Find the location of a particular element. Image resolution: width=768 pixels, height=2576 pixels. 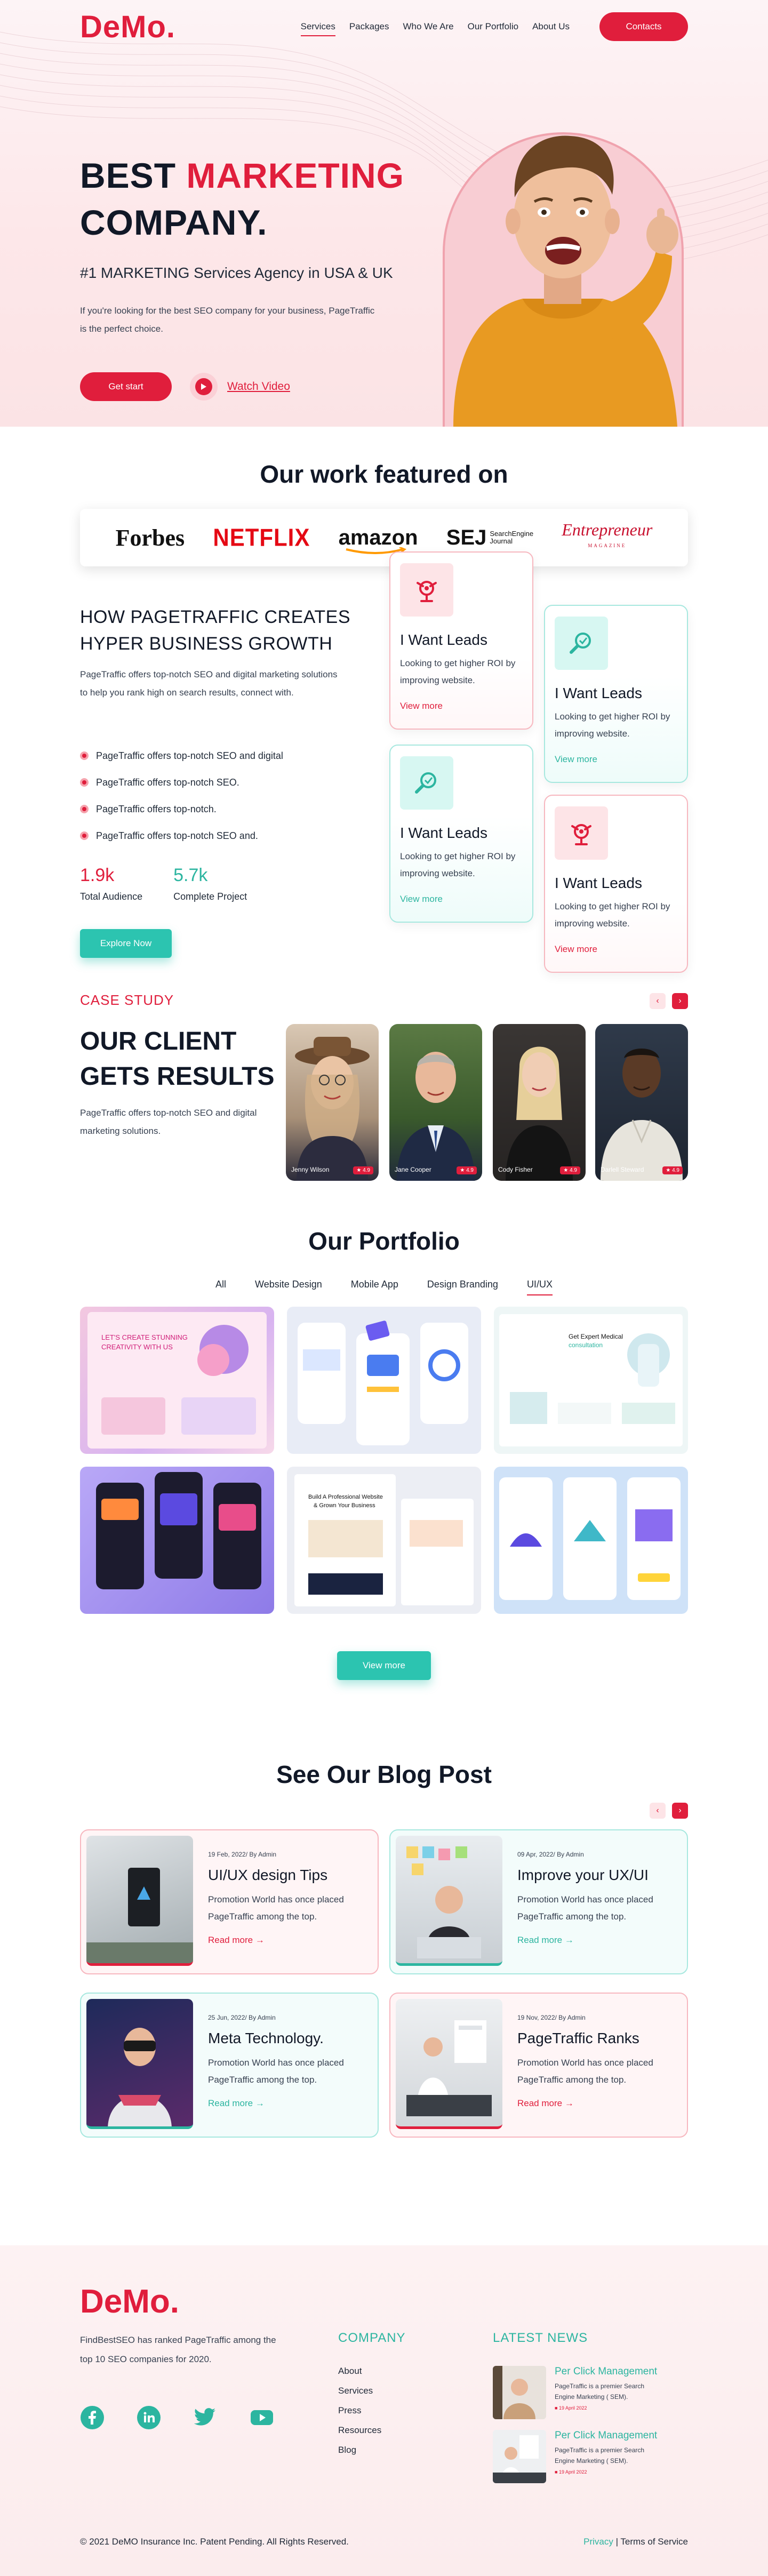

portfolio-grid: LET'S CREATE STUNNING CREATIVITY WITH US is located at coordinates (384, 1460).